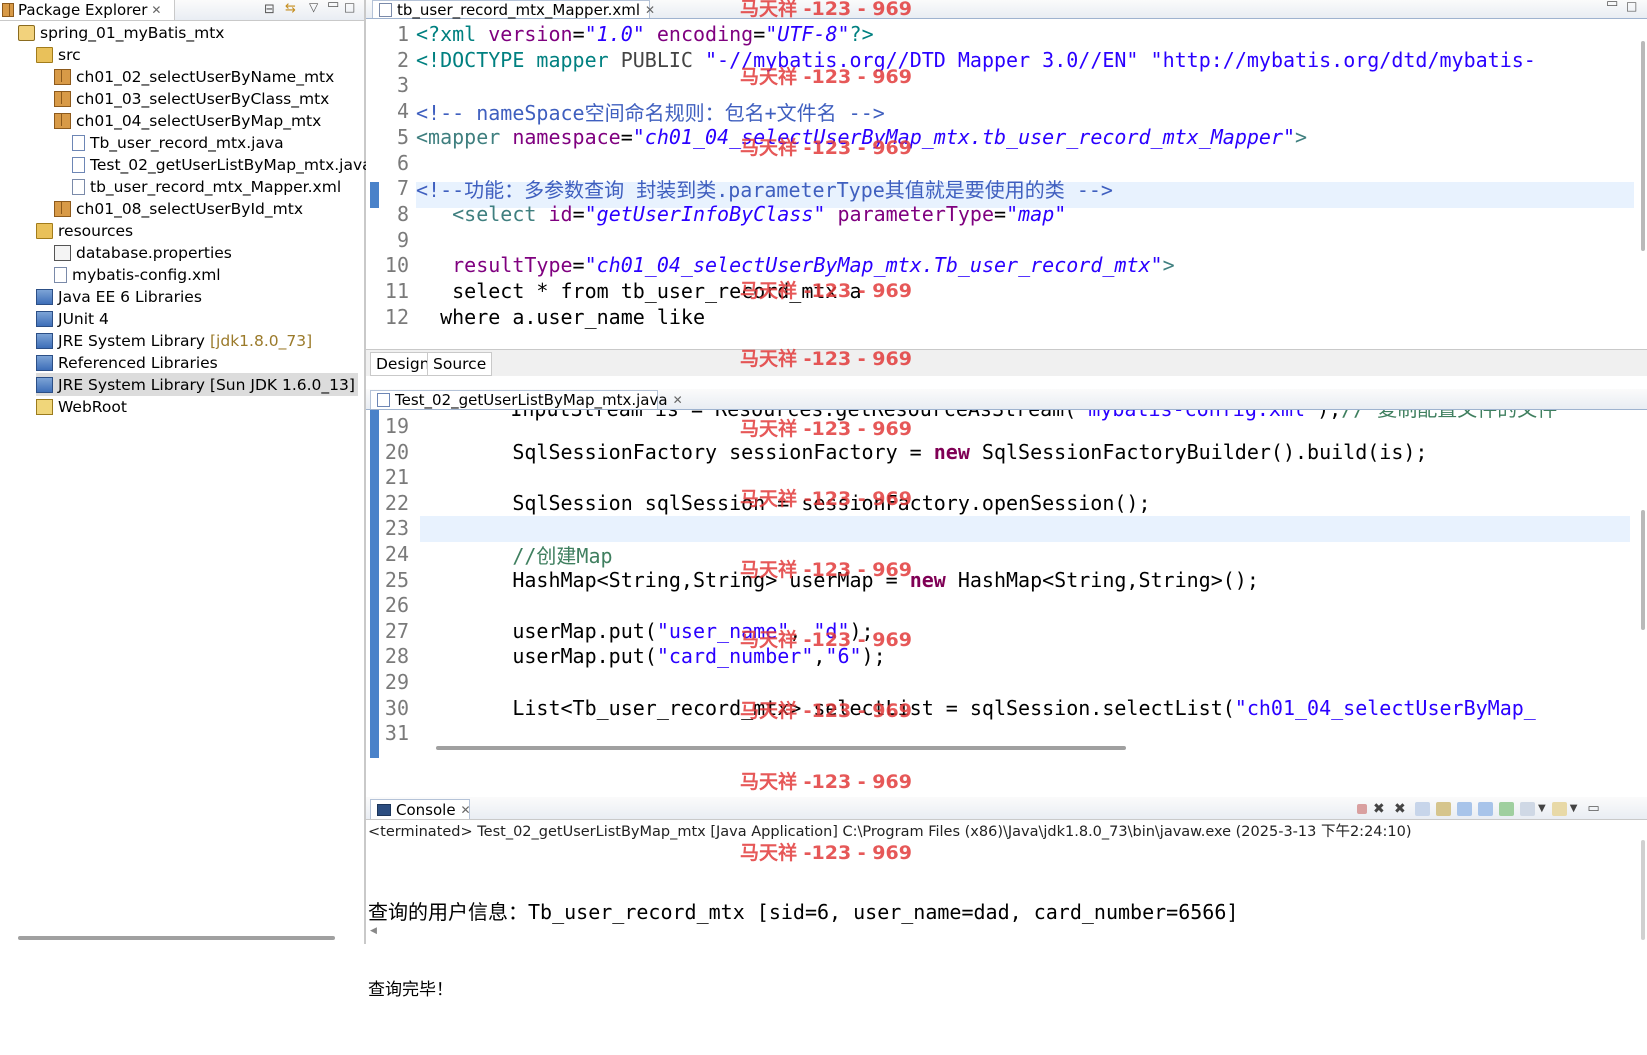 Image resolution: width=1647 pixels, height=1055 pixels. I want to click on tree-item: Java EE 6 Libraries, so click(119, 296).